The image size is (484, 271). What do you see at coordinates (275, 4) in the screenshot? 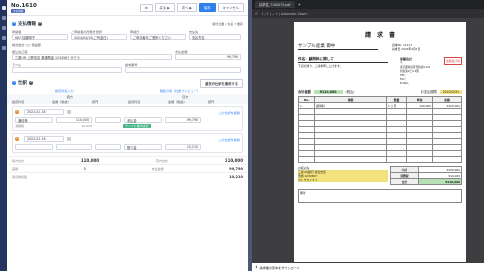
I see `pdf-tab: 請求書_7100075.pdf` at bounding box center [275, 4].